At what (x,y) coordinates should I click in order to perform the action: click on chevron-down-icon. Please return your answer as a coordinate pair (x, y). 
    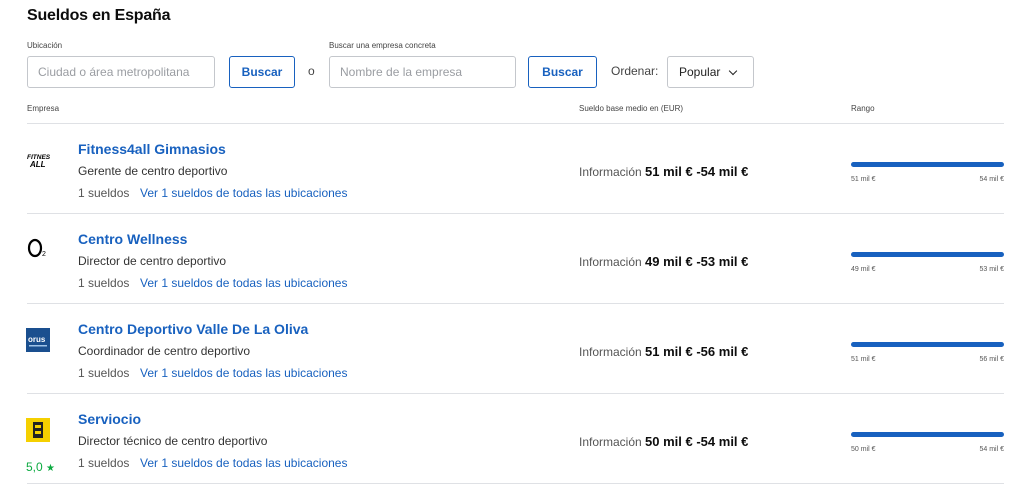
    Looking at the image, I should click on (733, 70).